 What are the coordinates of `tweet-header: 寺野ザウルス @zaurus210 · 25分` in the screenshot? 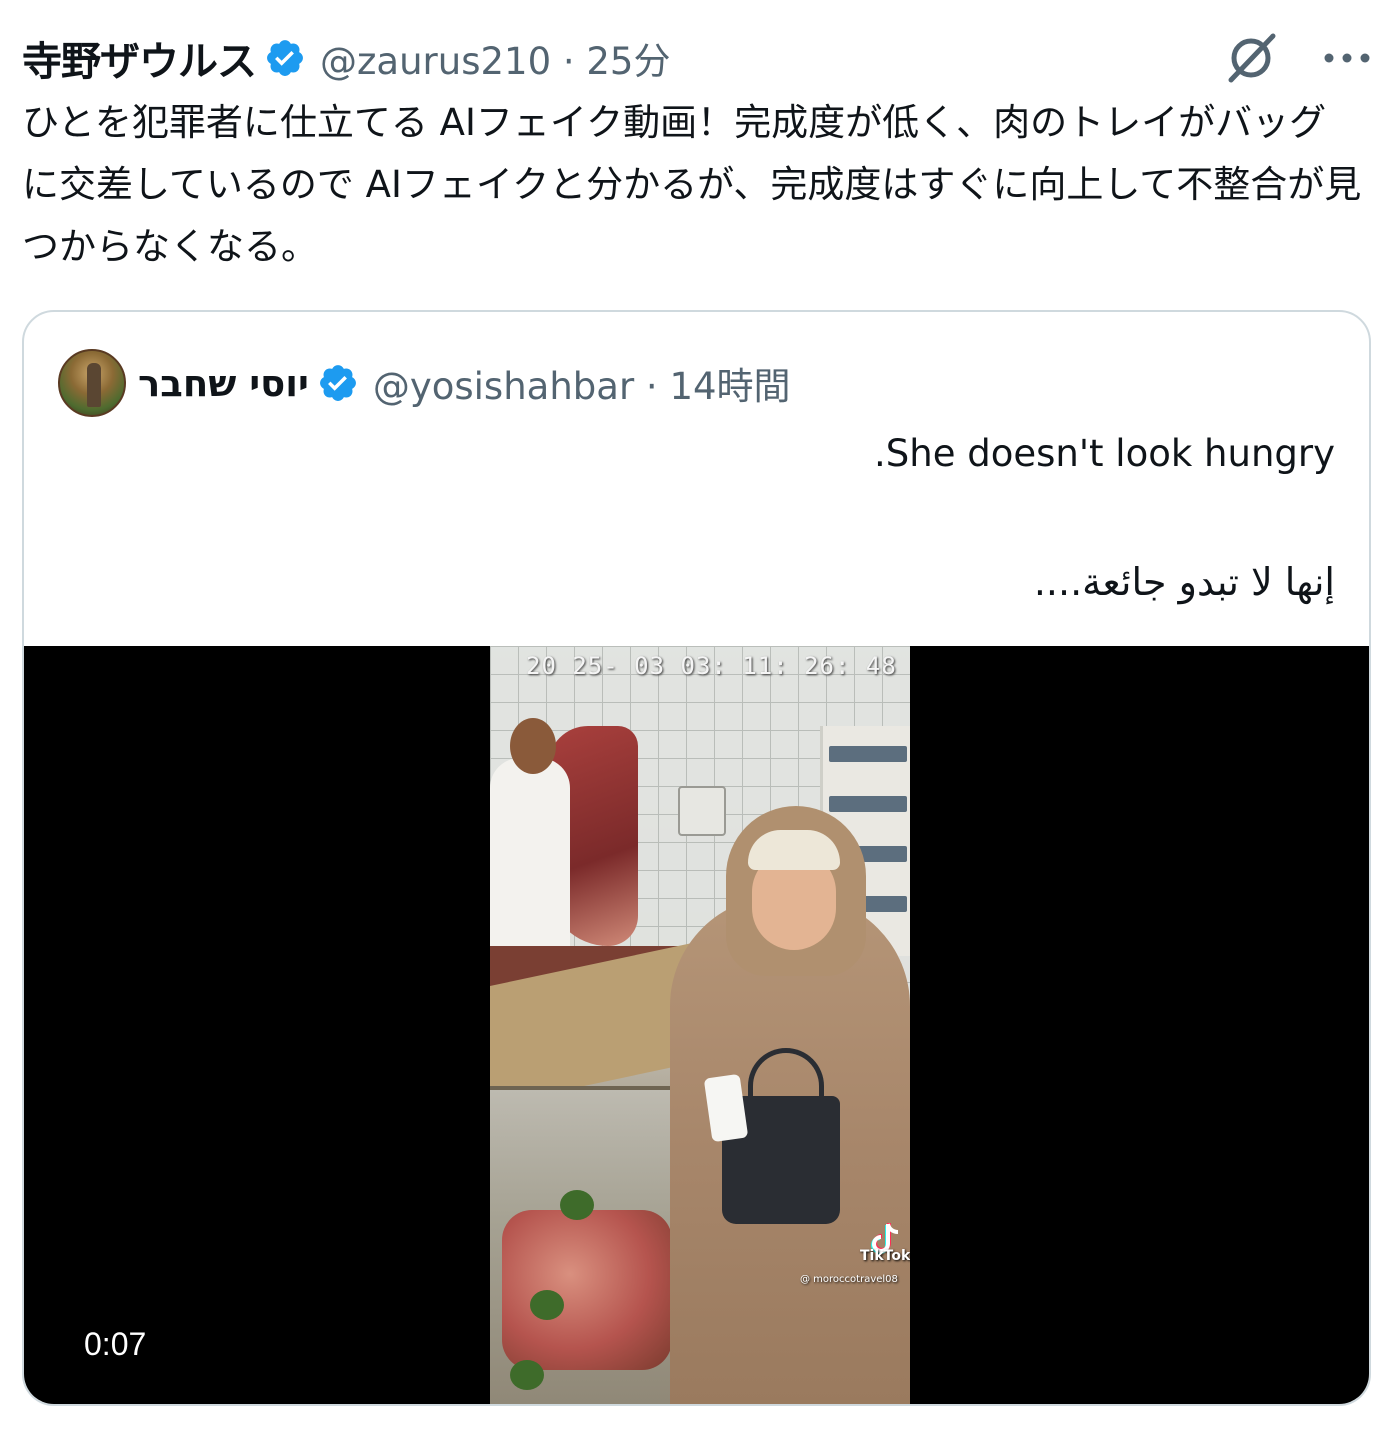 It's located at (346, 58).